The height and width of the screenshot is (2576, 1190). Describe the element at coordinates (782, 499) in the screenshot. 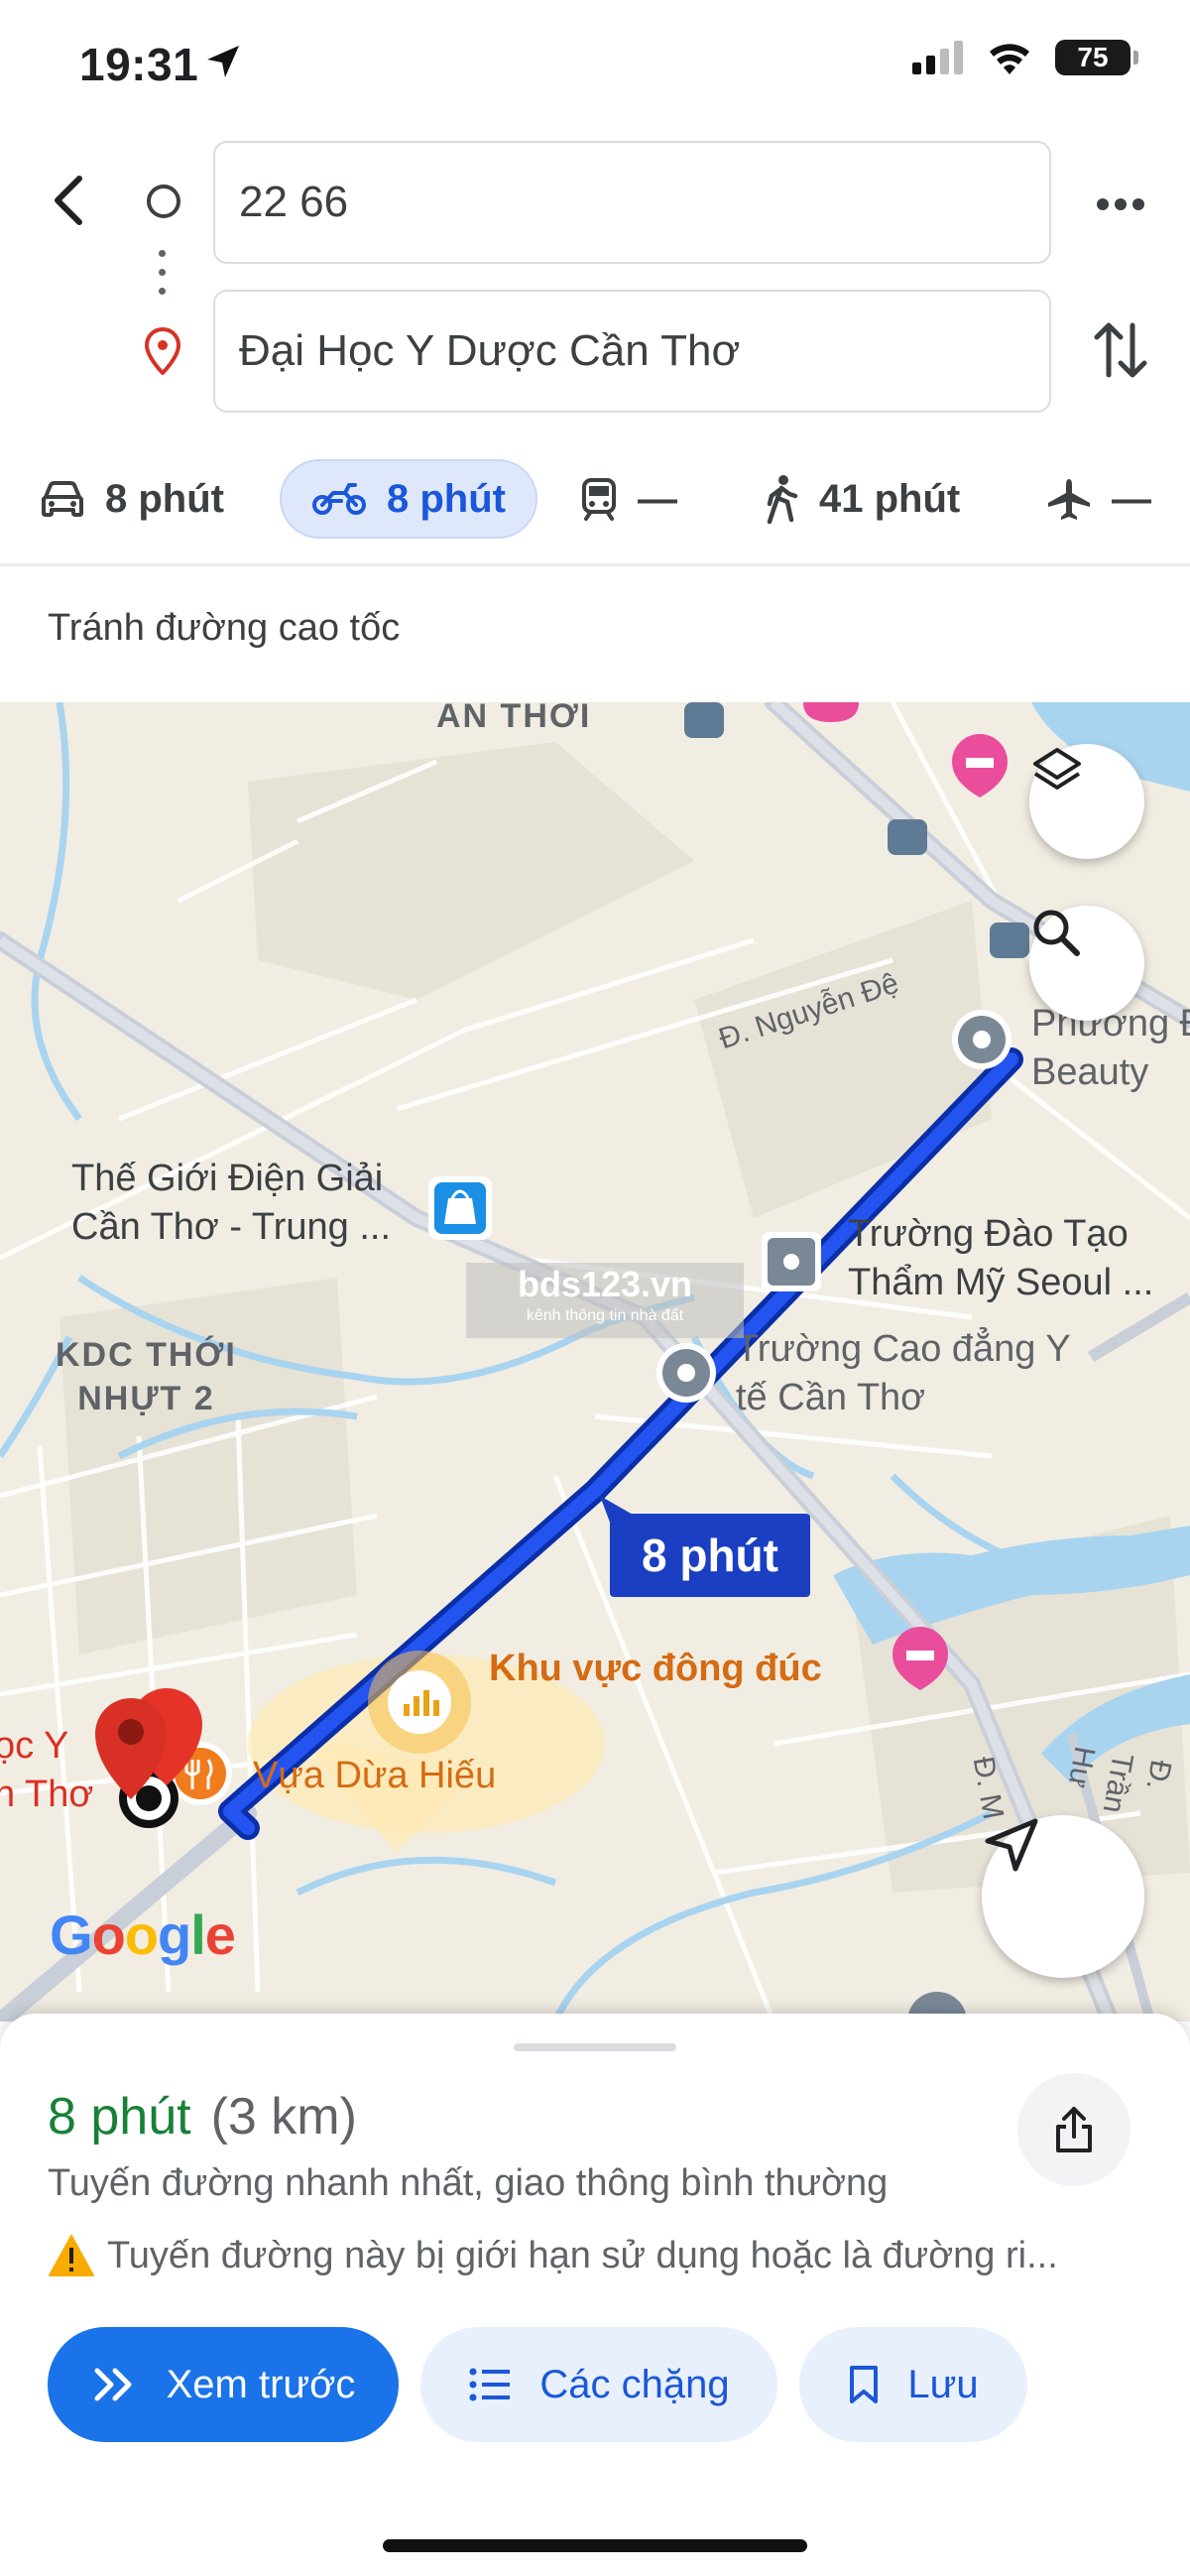

I see `walk-icon` at that location.